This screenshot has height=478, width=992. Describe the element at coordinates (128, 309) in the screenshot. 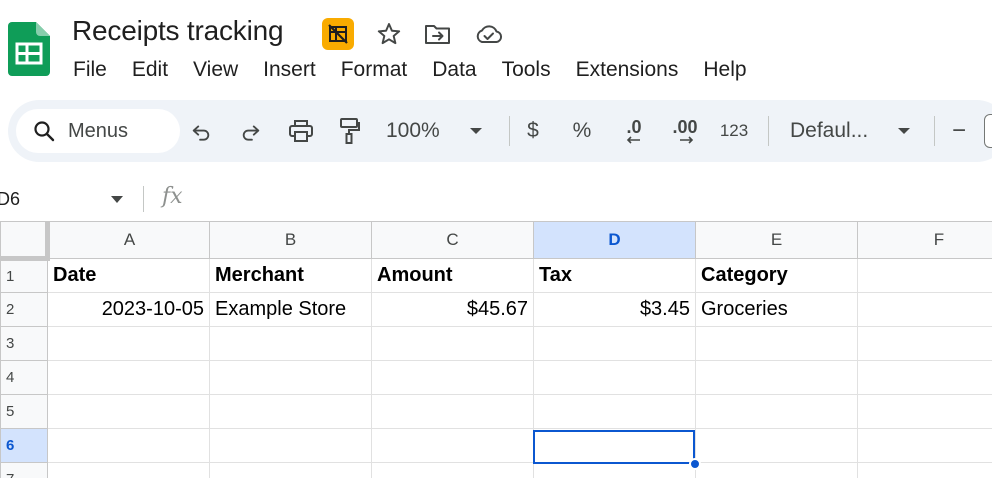

I see `cell-a2: 2023-10-05` at that location.